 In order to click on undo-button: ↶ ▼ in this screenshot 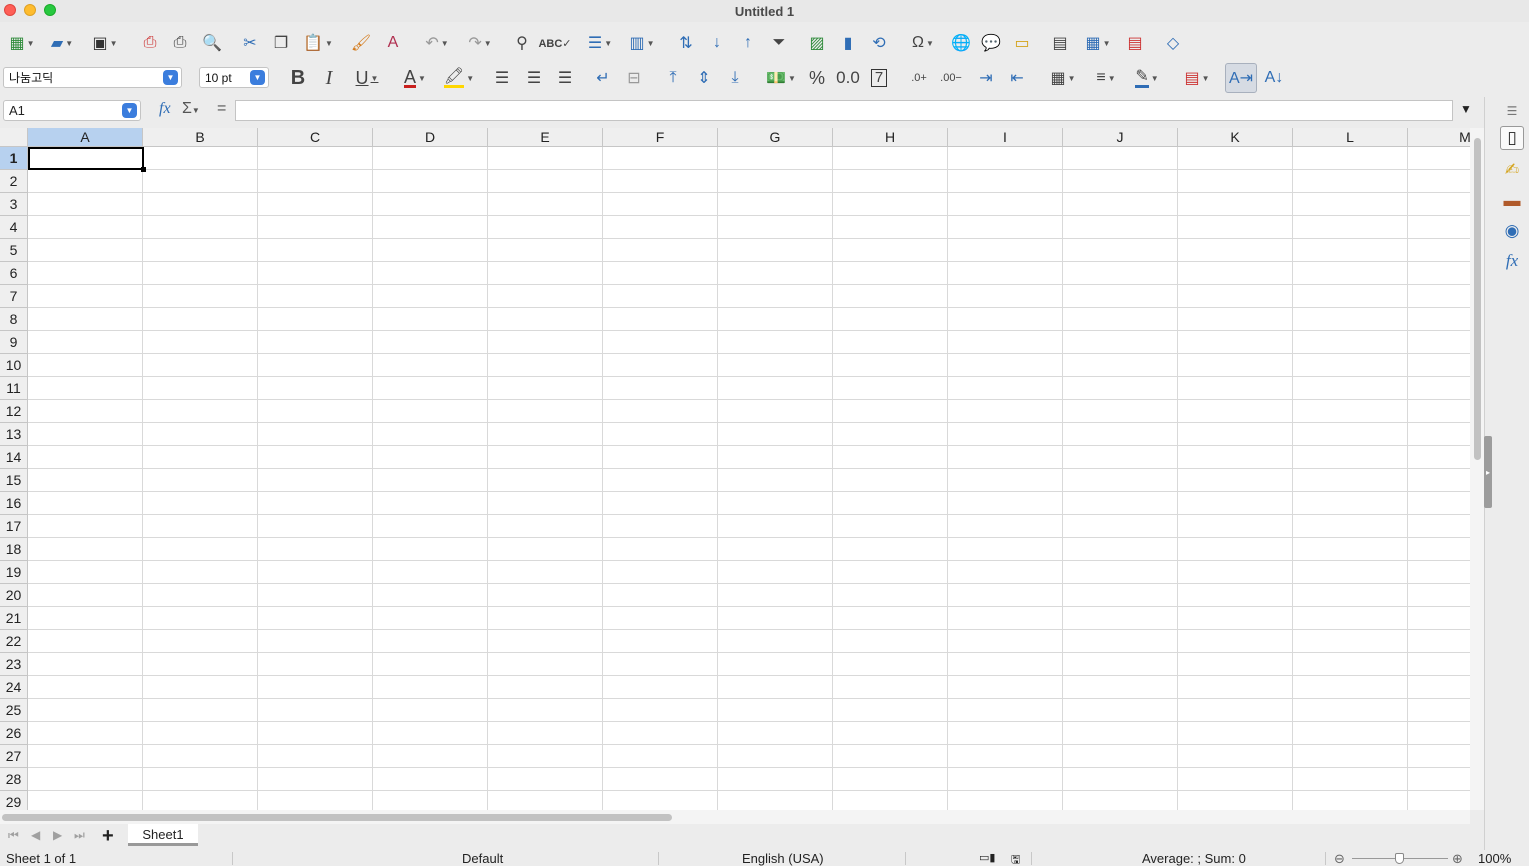, I will do `click(437, 43)`.